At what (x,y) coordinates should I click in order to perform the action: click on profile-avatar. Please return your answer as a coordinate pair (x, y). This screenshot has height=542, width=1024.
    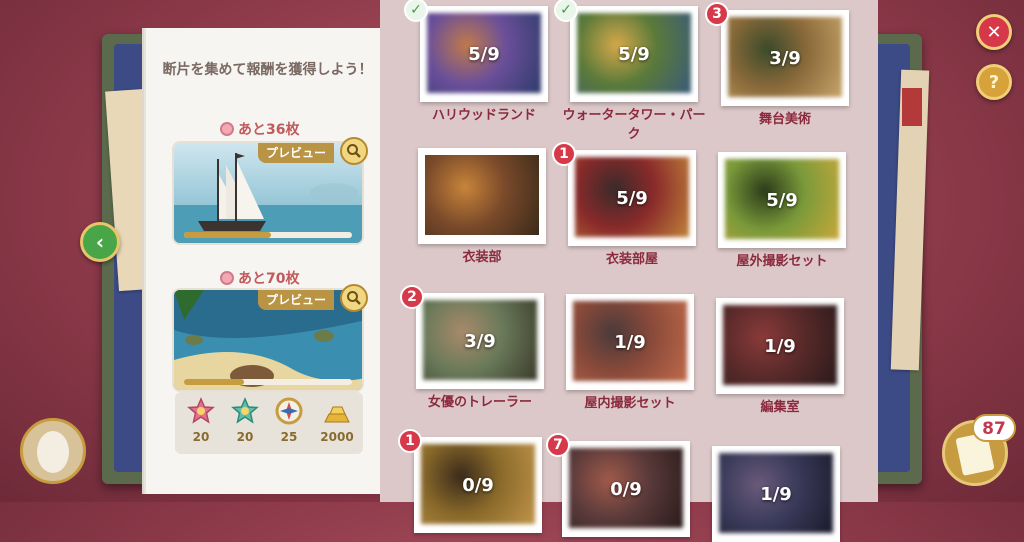
    Looking at the image, I should click on (53, 451).